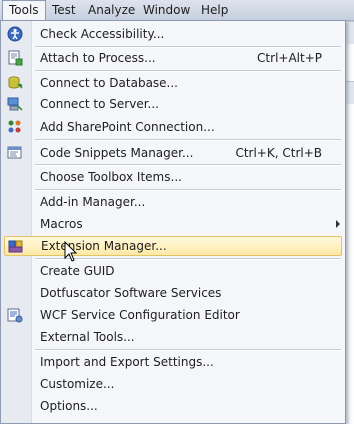 This screenshot has height=424, width=354. What do you see at coordinates (350, 222) in the screenshot?
I see `background-editor-edge` at bounding box center [350, 222].